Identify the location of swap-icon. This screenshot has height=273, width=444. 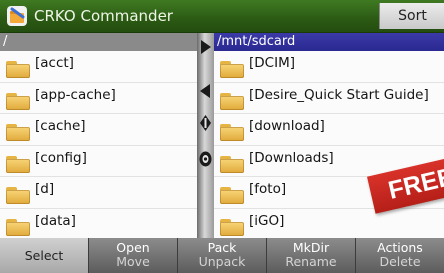
(205, 123).